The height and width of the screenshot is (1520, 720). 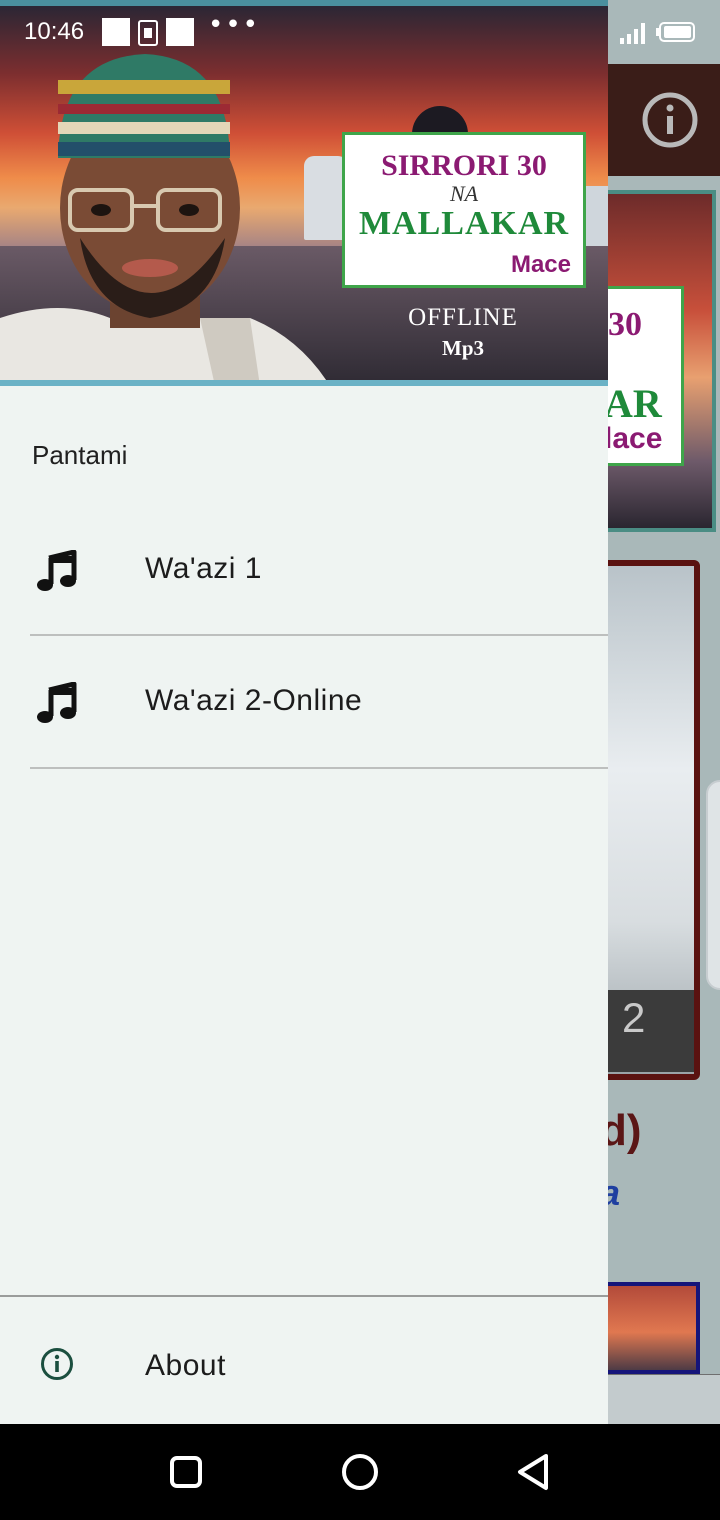 What do you see at coordinates (304, 570) in the screenshot?
I see `drawer-item-waazi-1: Wa'azi 1` at bounding box center [304, 570].